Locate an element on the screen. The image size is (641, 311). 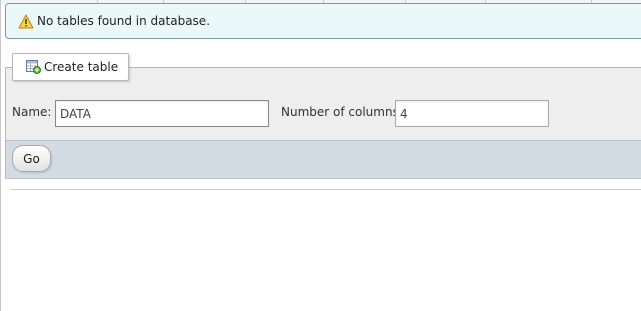
create-table-label: Create table is located at coordinates (81, 67).